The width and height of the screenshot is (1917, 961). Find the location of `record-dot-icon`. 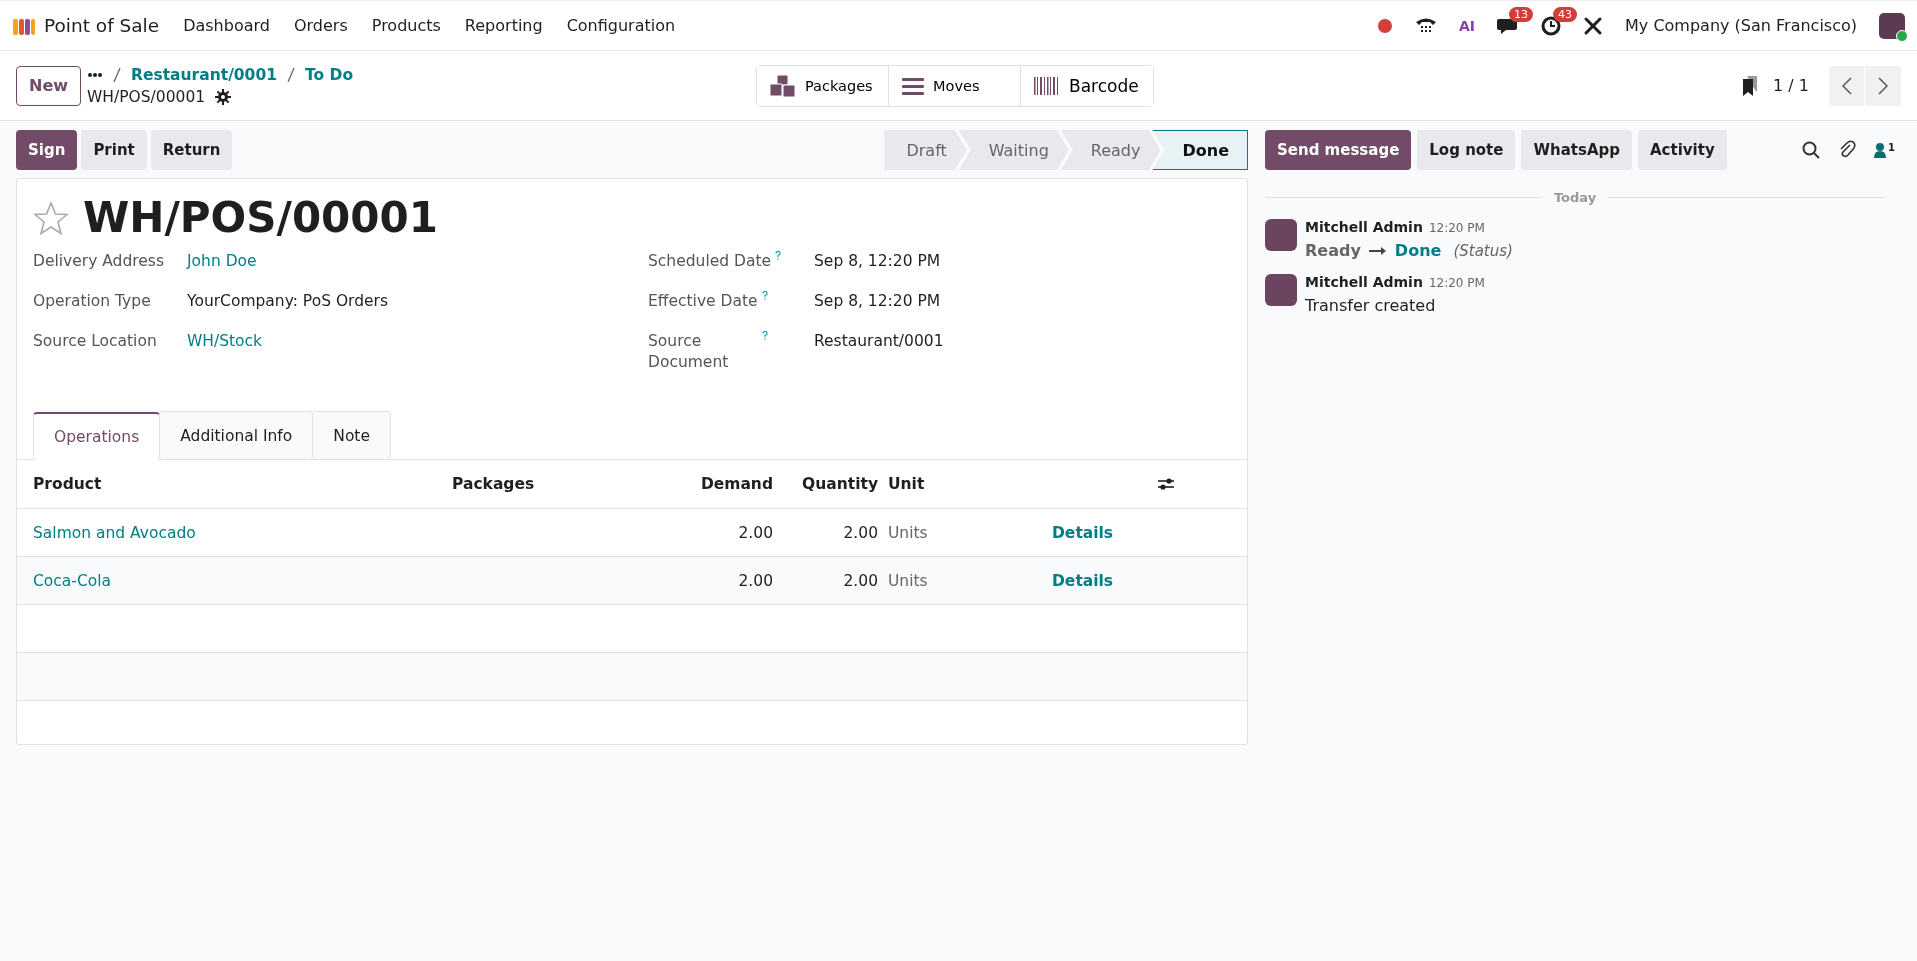

record-dot-icon is located at coordinates (1385, 25).